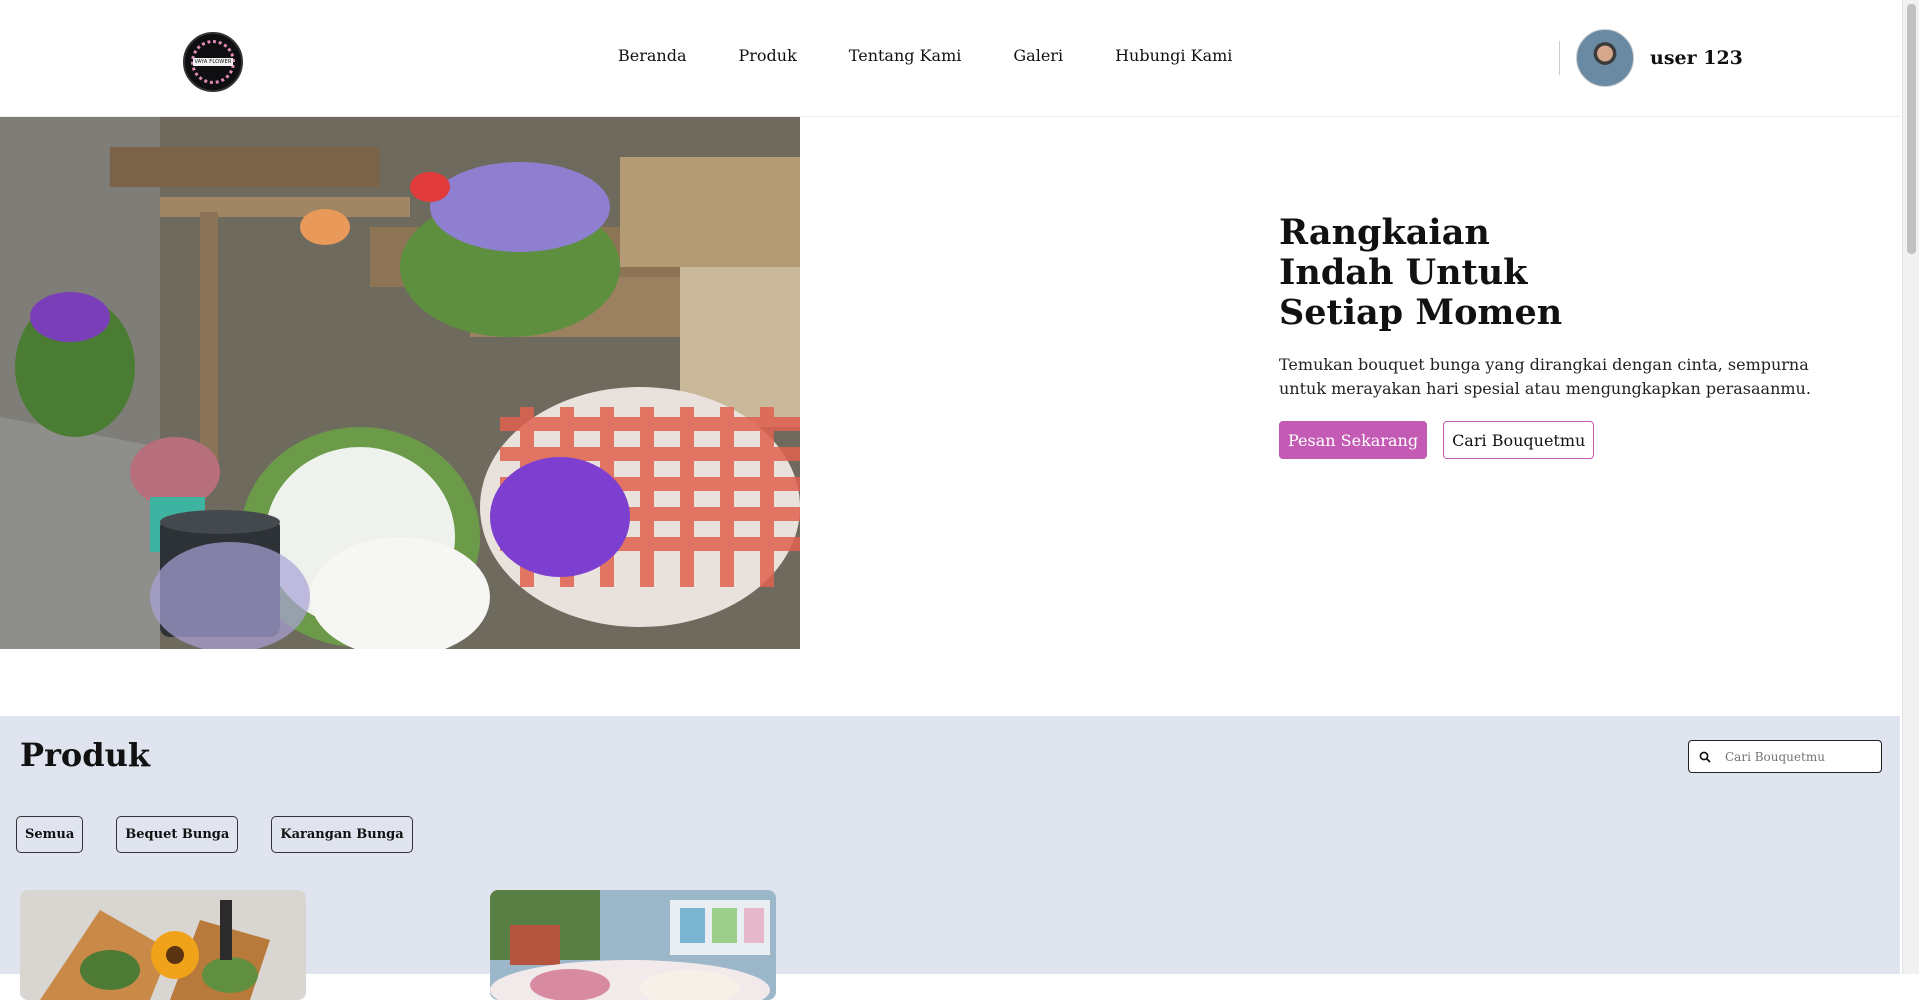 This screenshot has height=1000, width=1919. What do you see at coordinates (1353, 440) in the screenshot?
I see `order-now-button: Pesan Sekarang` at bounding box center [1353, 440].